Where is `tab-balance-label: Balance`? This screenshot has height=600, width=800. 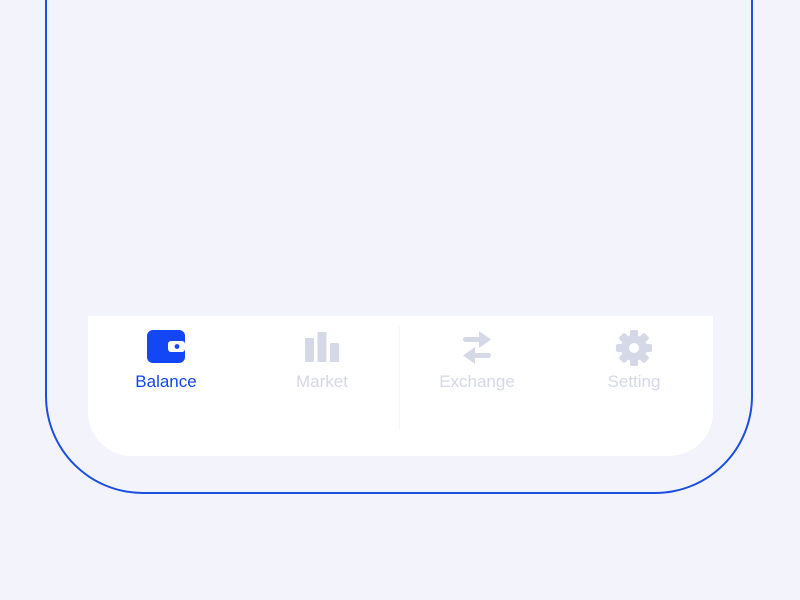
tab-balance-label: Balance is located at coordinates (166, 381).